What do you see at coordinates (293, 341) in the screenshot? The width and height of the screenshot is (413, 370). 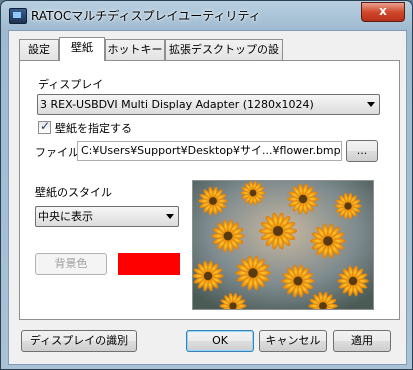 I see `cancel-button: キャンセル` at bounding box center [293, 341].